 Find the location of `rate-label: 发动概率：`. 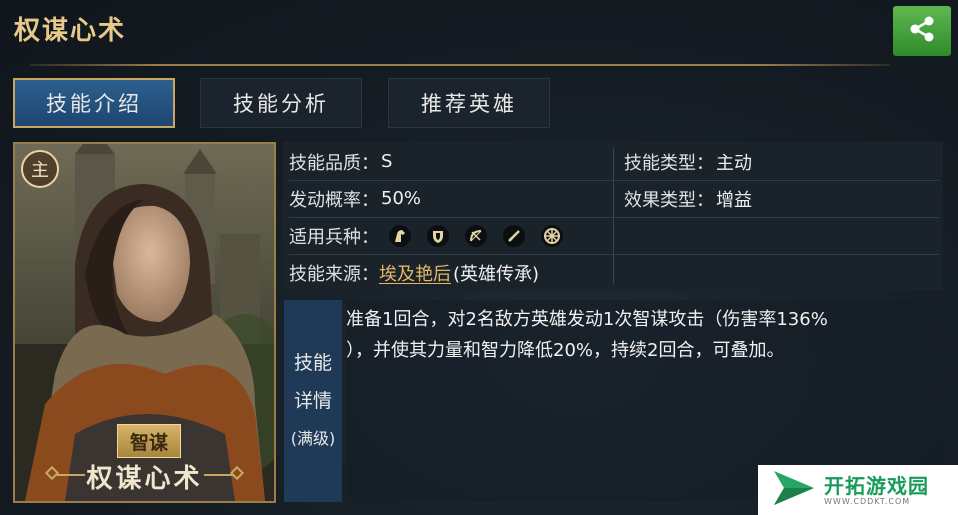

rate-label: 发动概率： is located at coordinates (334, 200).